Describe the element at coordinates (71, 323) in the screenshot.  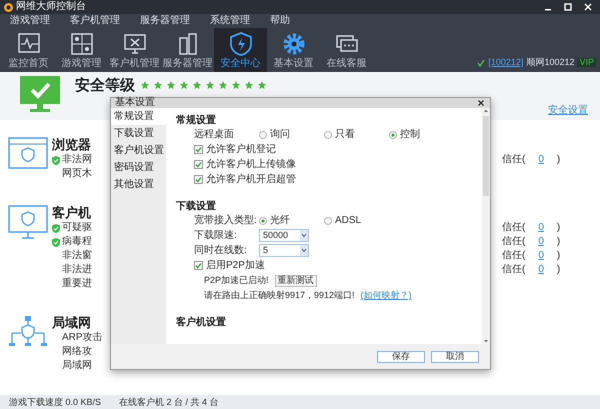
I see `section-title: 局域网` at that location.